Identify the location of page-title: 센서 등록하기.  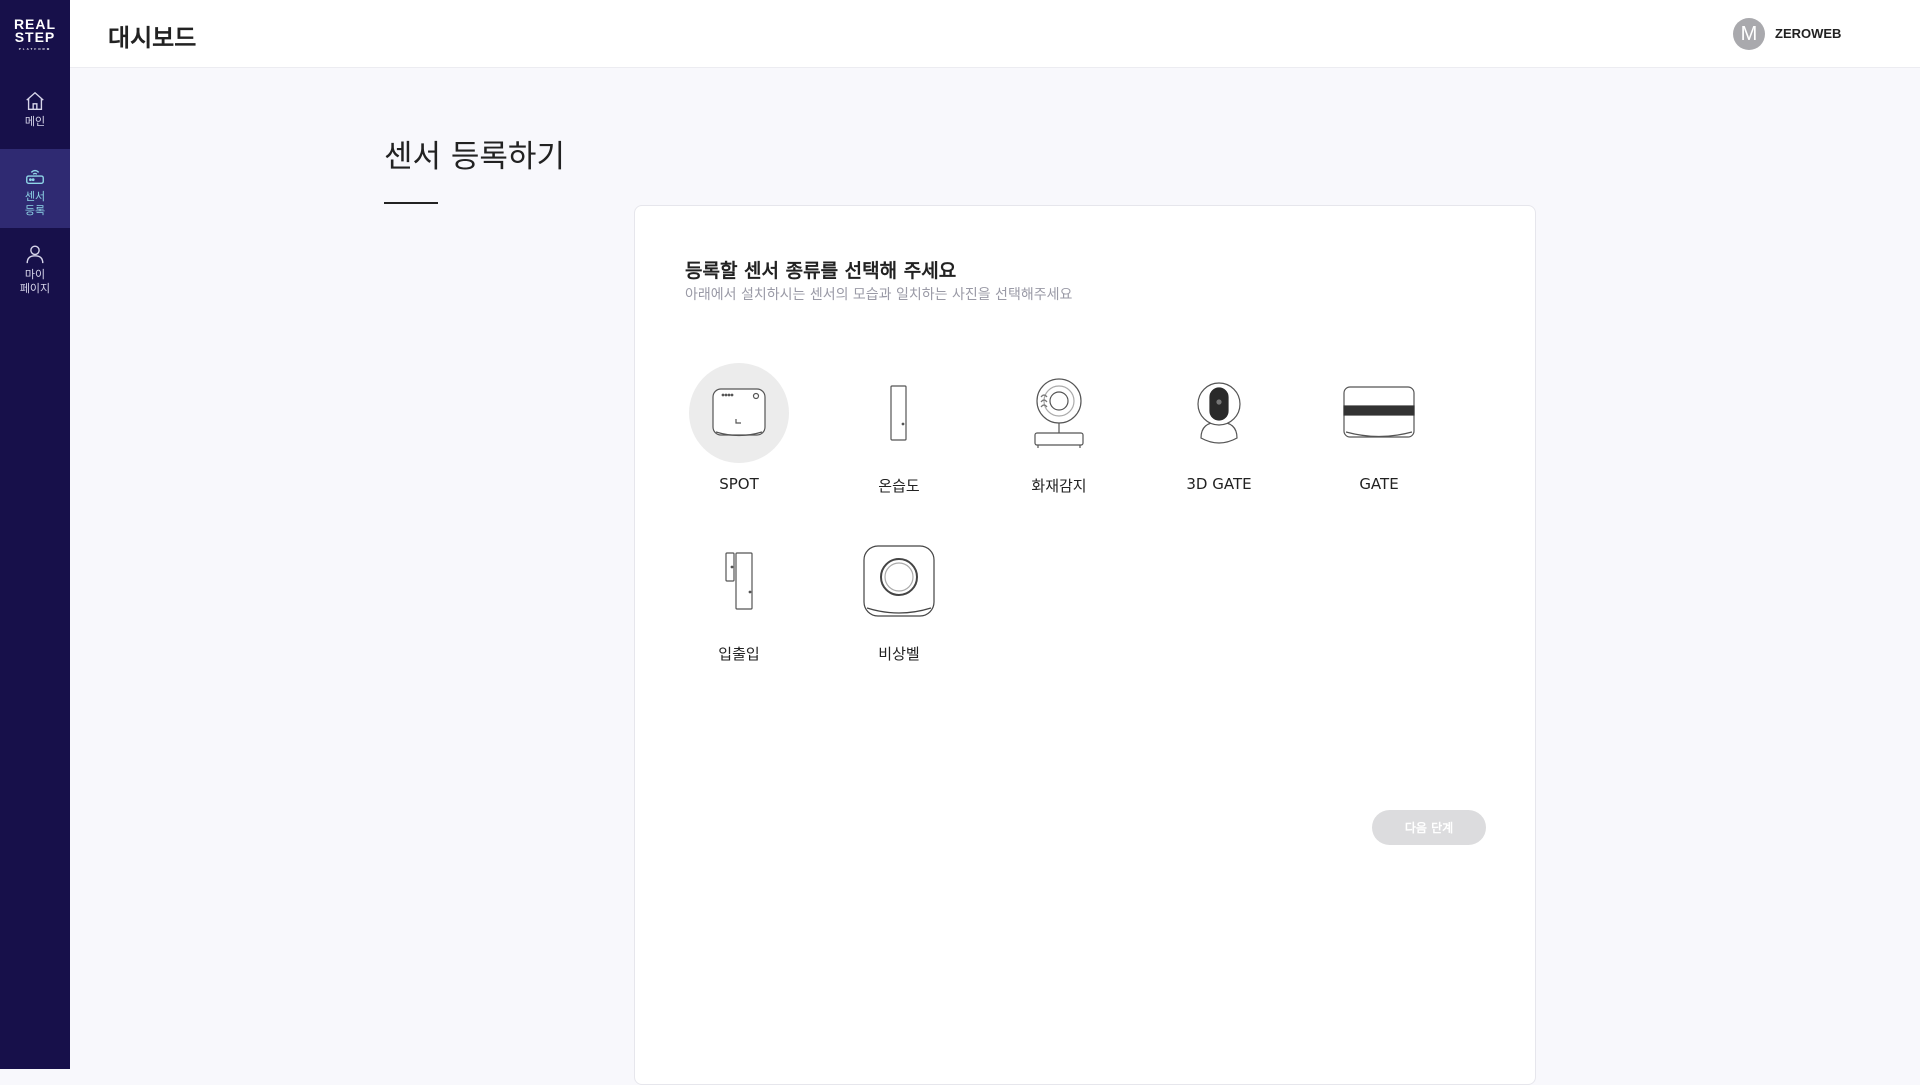
(474, 157).